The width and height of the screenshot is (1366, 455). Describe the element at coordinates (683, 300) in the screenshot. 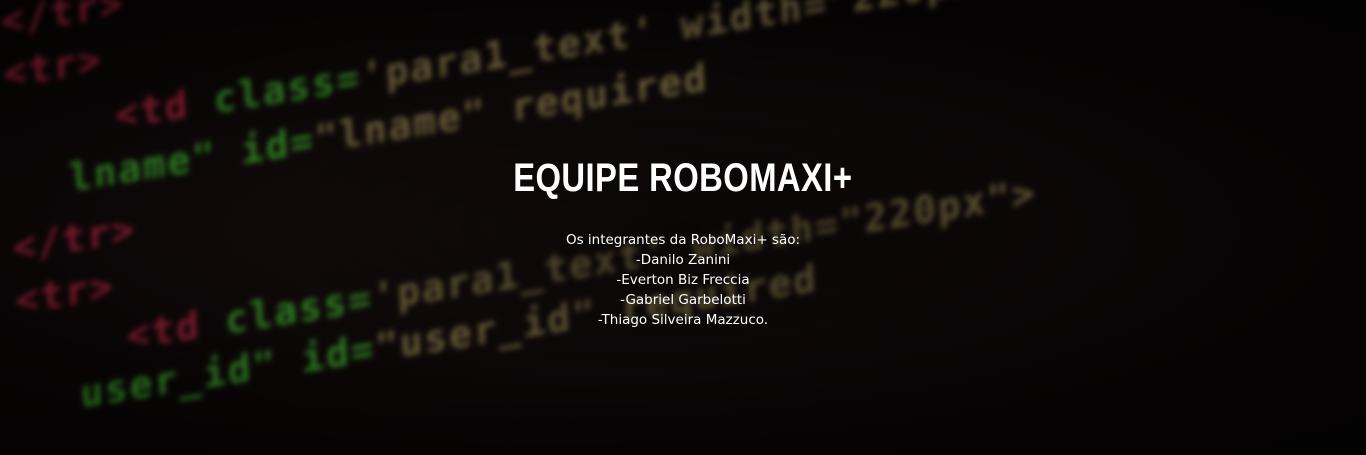

I see `member-item: -Gabriel Garbelotti` at that location.